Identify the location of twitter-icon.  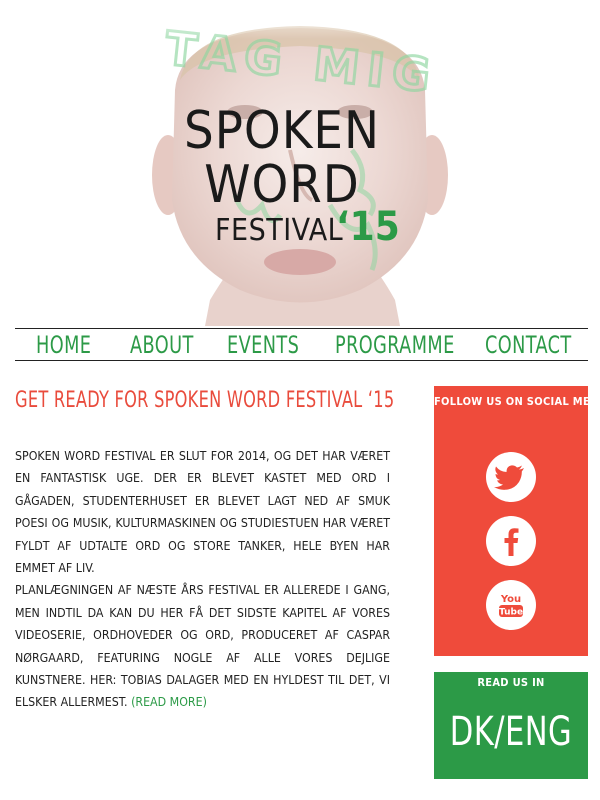
(509, 477).